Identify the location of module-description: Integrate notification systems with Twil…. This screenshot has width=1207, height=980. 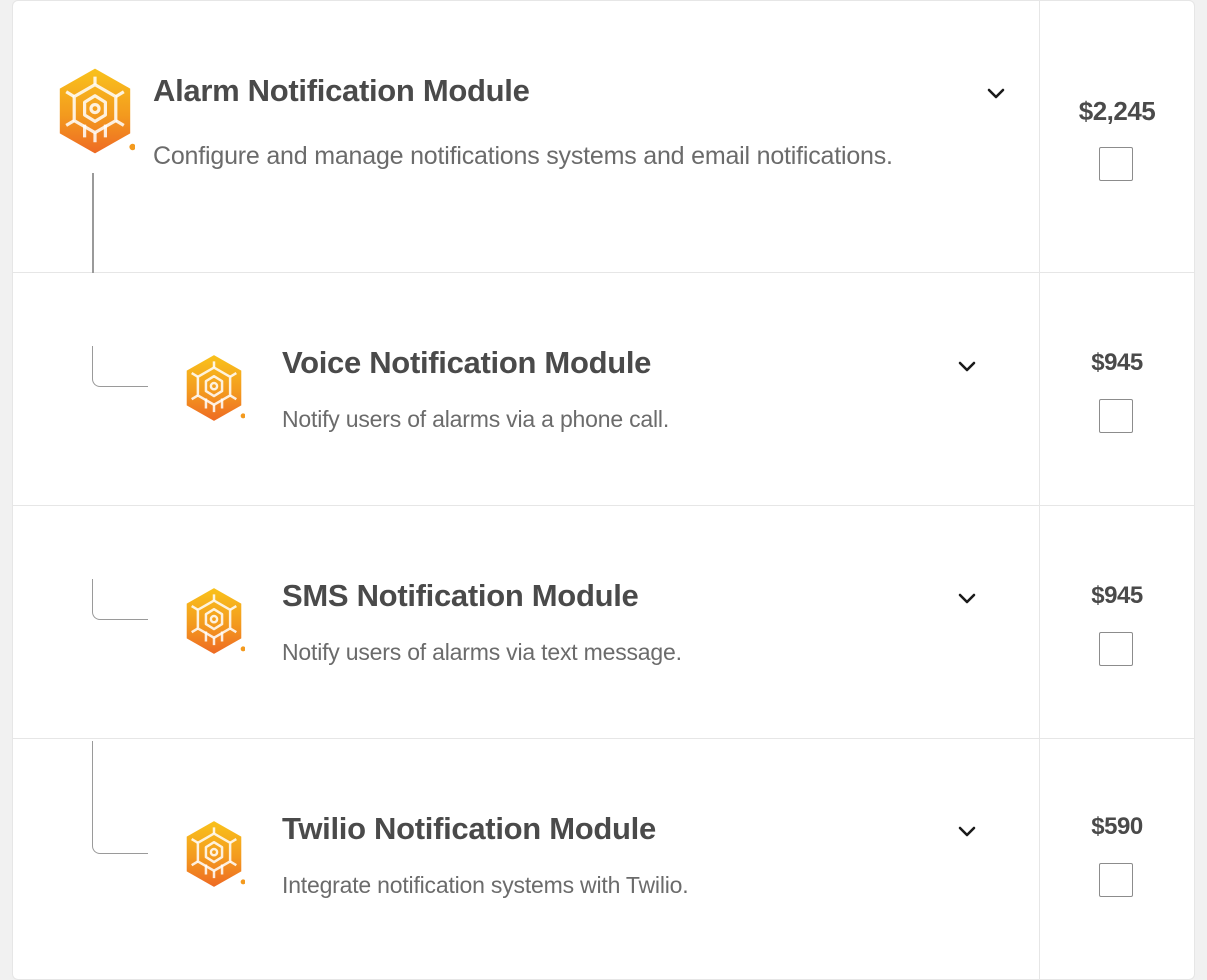
(485, 885).